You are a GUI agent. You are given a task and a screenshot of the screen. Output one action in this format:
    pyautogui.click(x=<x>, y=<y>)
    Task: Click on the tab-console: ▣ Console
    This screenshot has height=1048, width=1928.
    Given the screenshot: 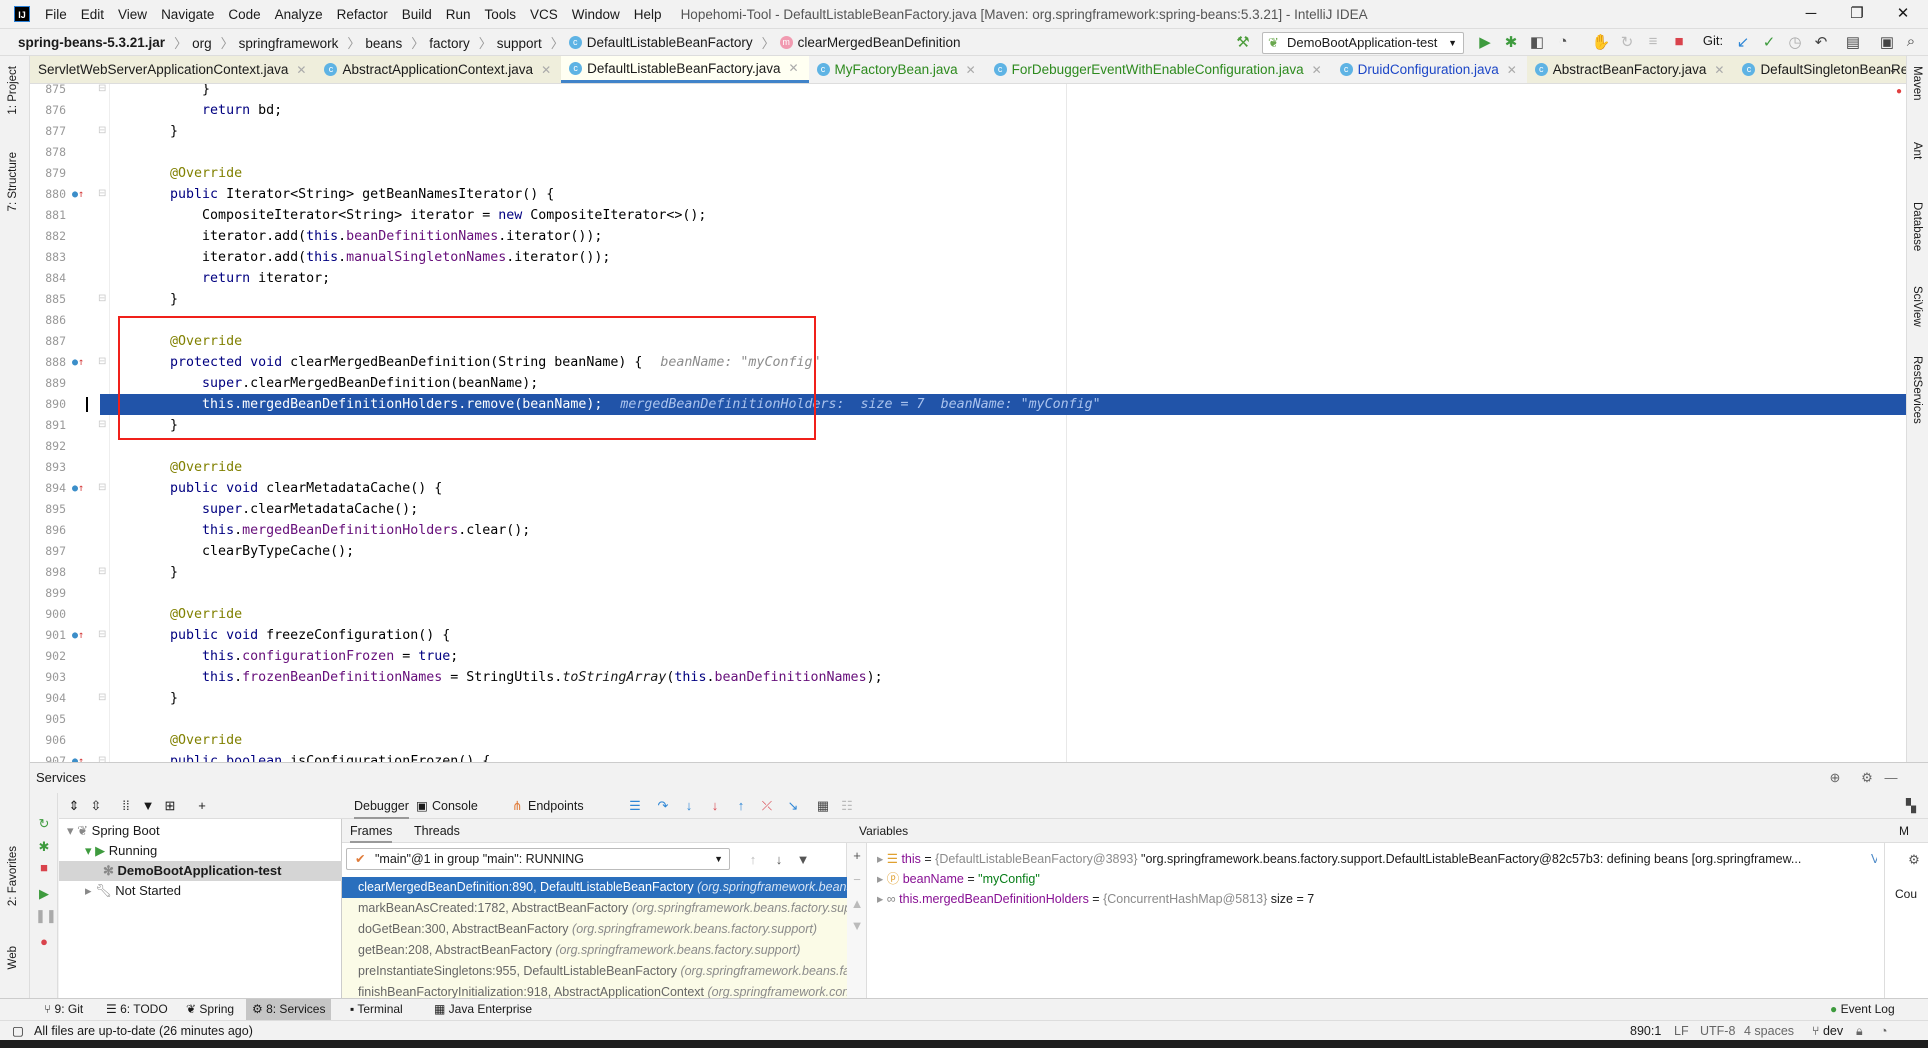 What is the action you would take?
    pyautogui.click(x=447, y=806)
    